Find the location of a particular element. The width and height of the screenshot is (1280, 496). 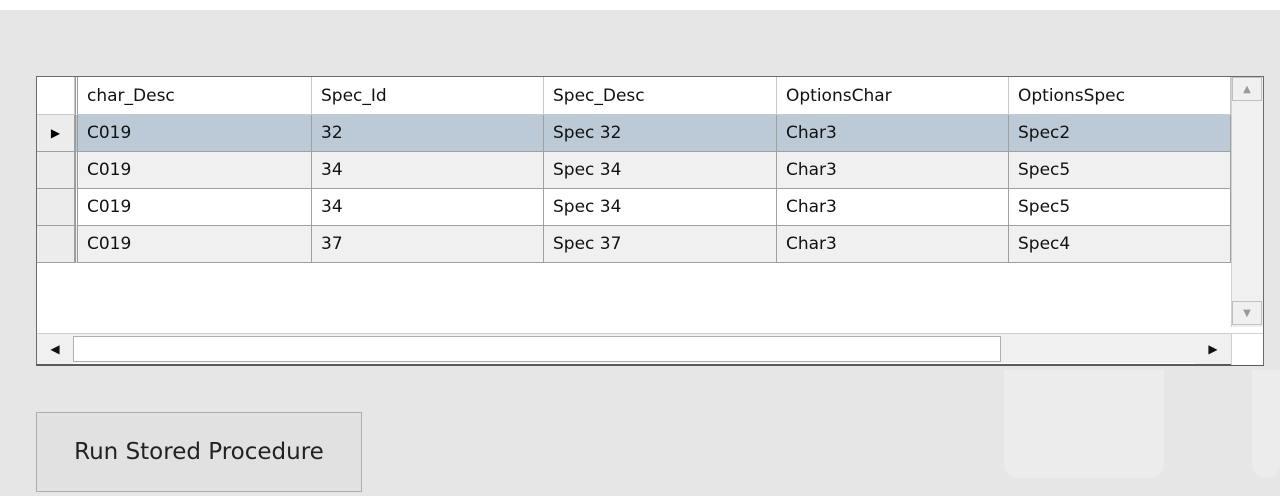

cell-options-spec: Spec4 is located at coordinates (1120, 244).